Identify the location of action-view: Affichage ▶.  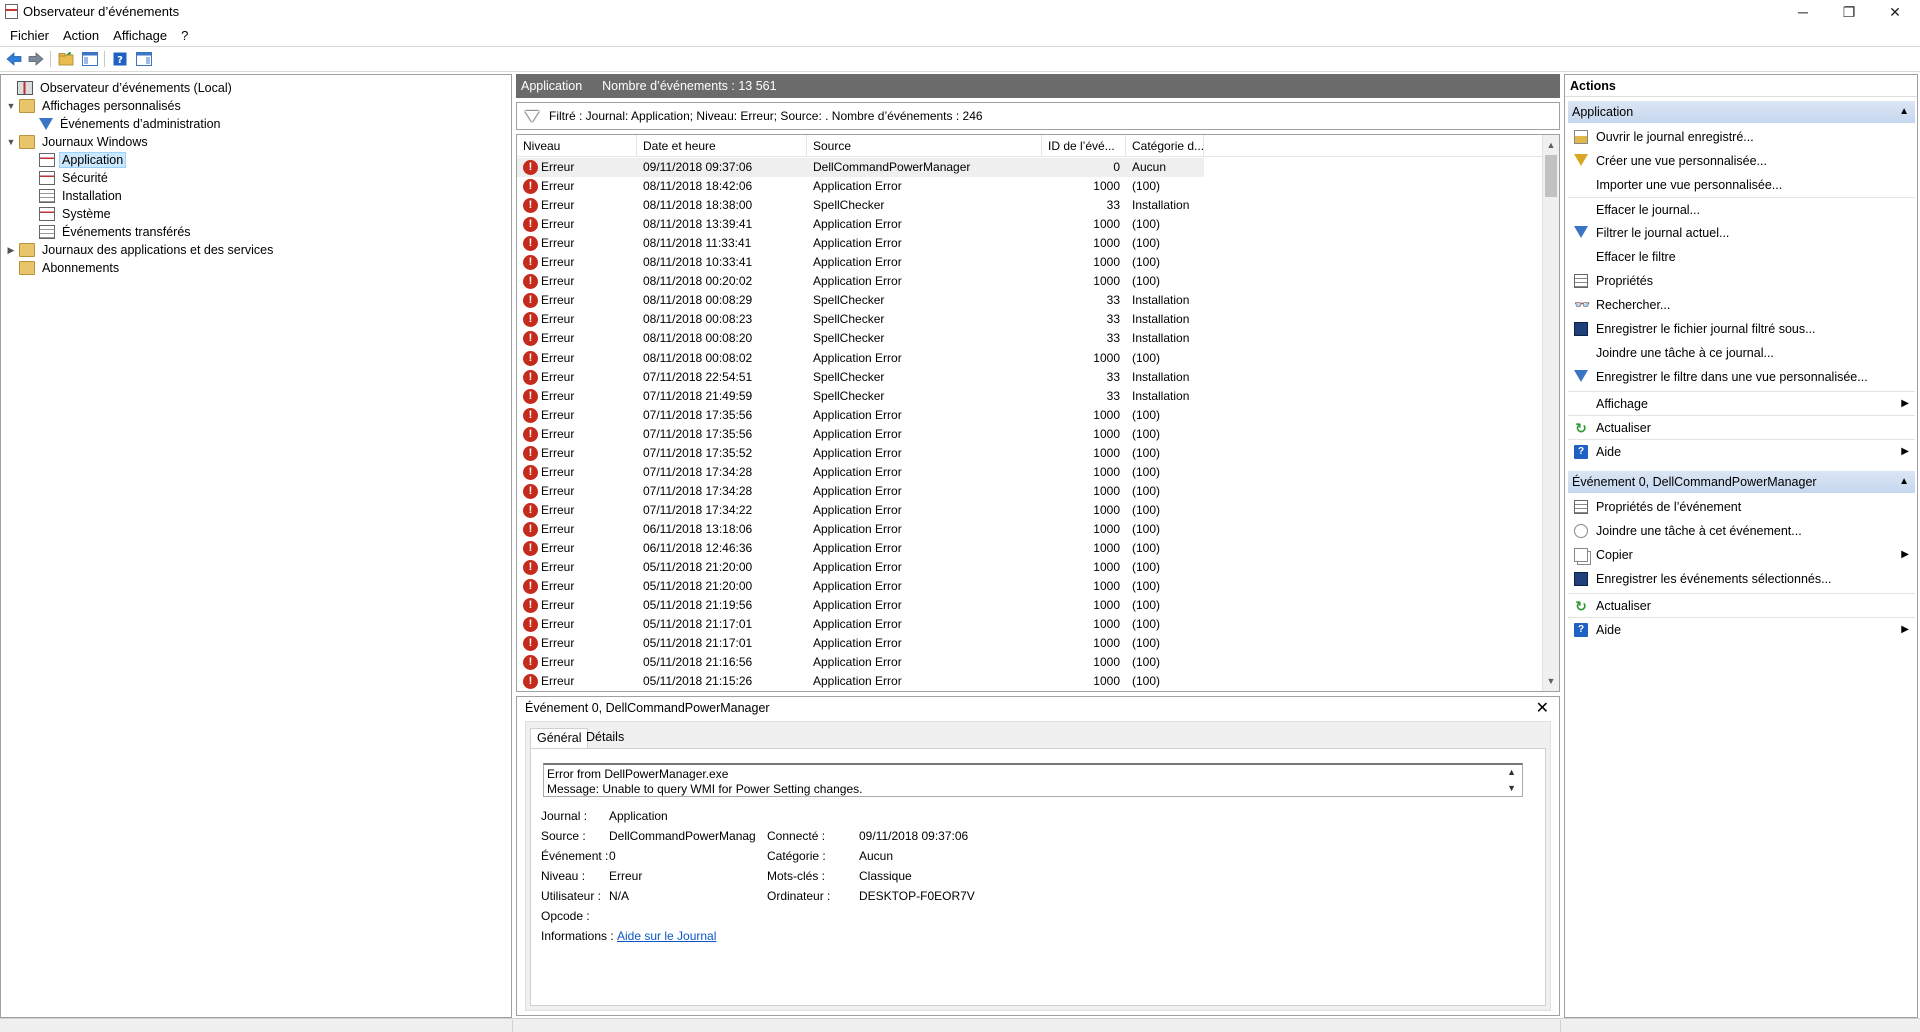
(1741, 403).